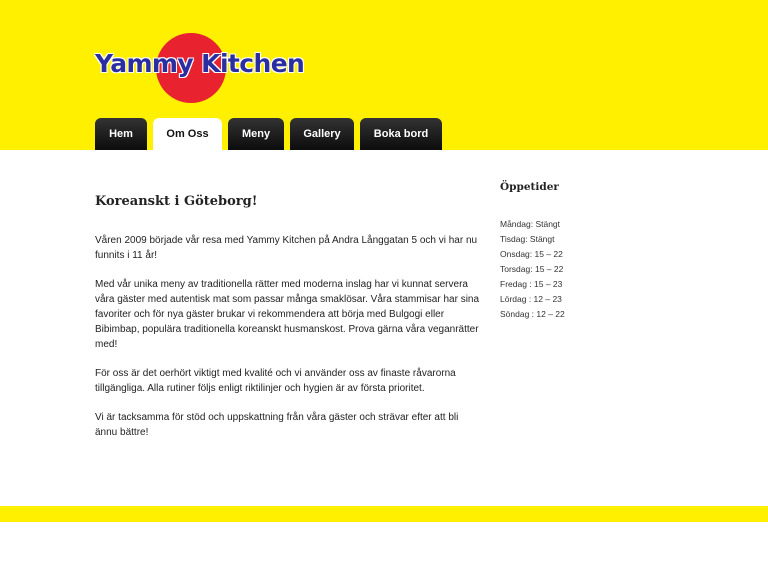 The width and height of the screenshot is (768, 576). What do you see at coordinates (530, 224) in the screenshot?
I see `opening-hours-item: Måndag: Stängt` at bounding box center [530, 224].